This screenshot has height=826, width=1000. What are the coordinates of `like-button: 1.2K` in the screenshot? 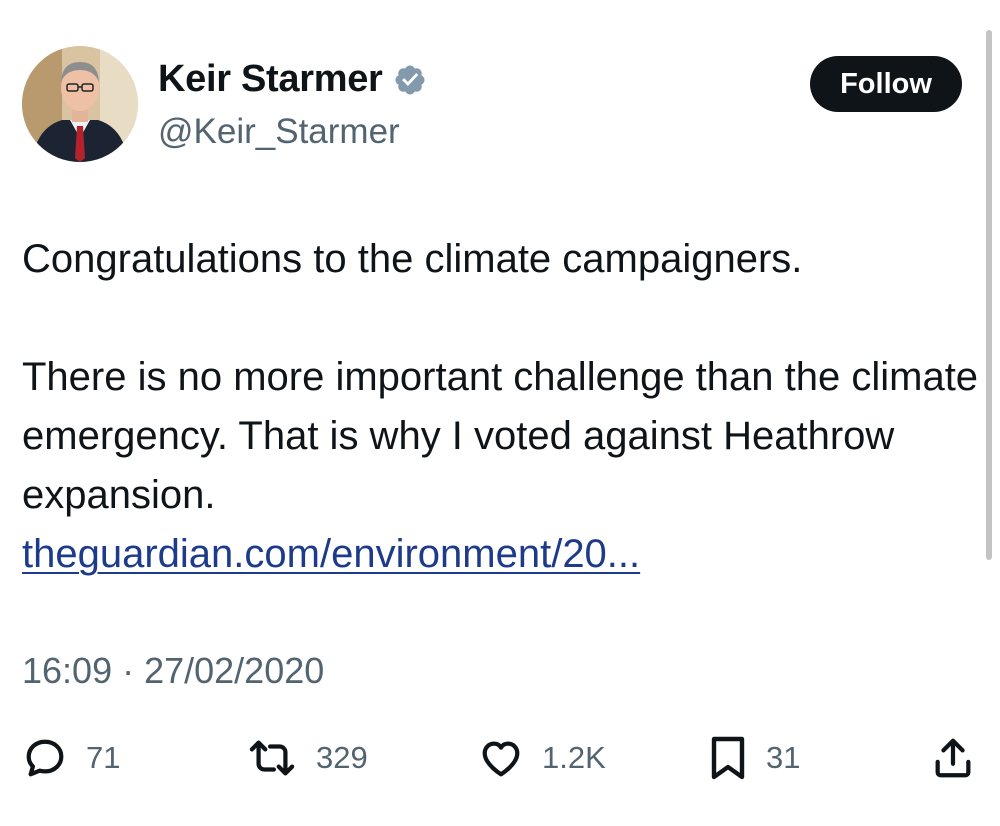 It's located at (542, 758).